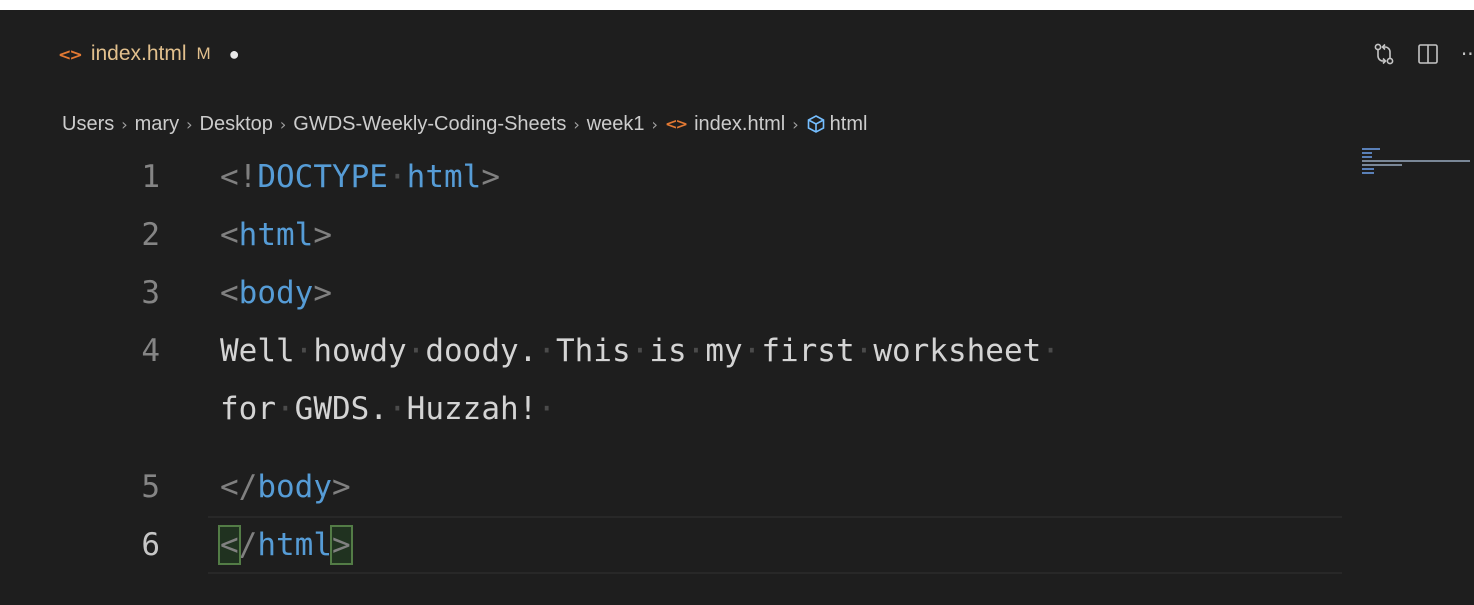 This screenshot has width=1474, height=605. Describe the element at coordinates (88, 124) in the screenshot. I see `breadcrumb-item-users: Users` at that location.